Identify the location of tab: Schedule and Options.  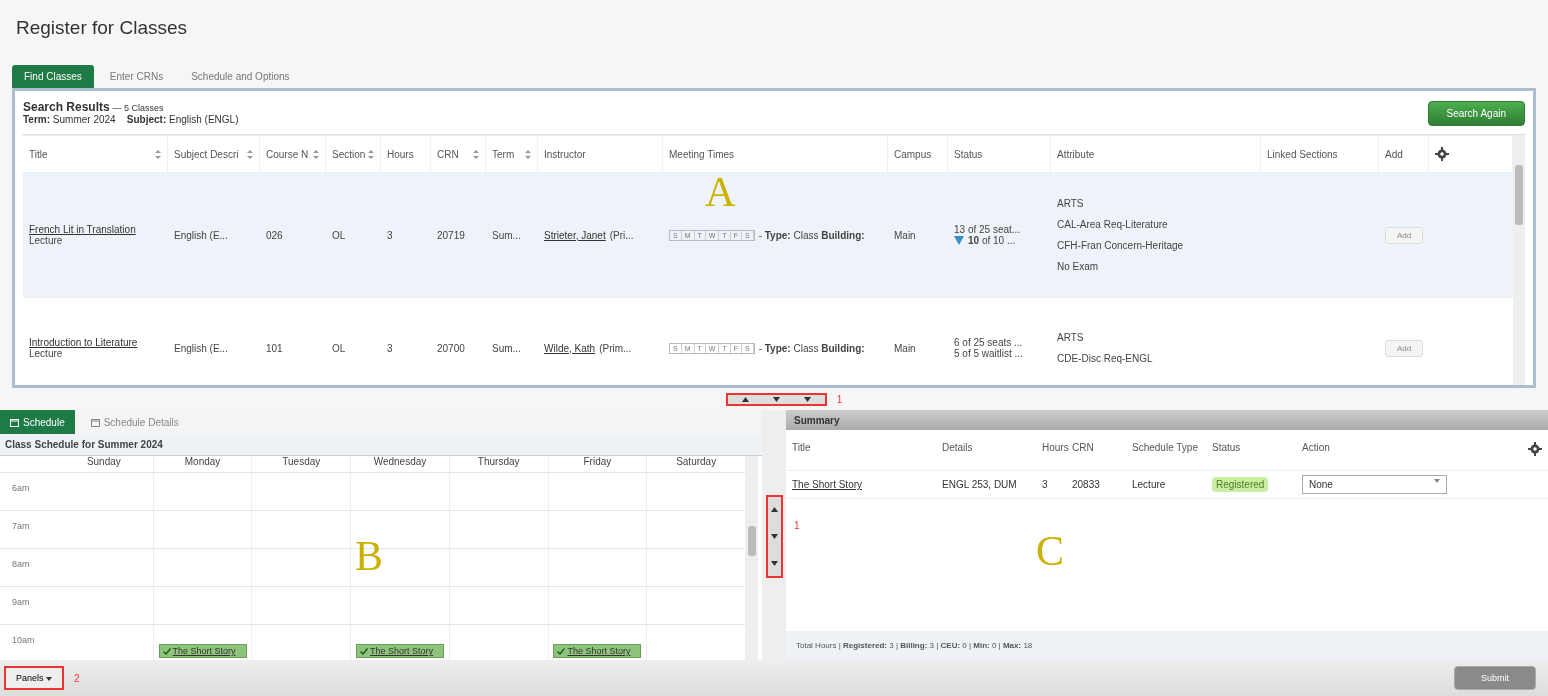
(240, 76).